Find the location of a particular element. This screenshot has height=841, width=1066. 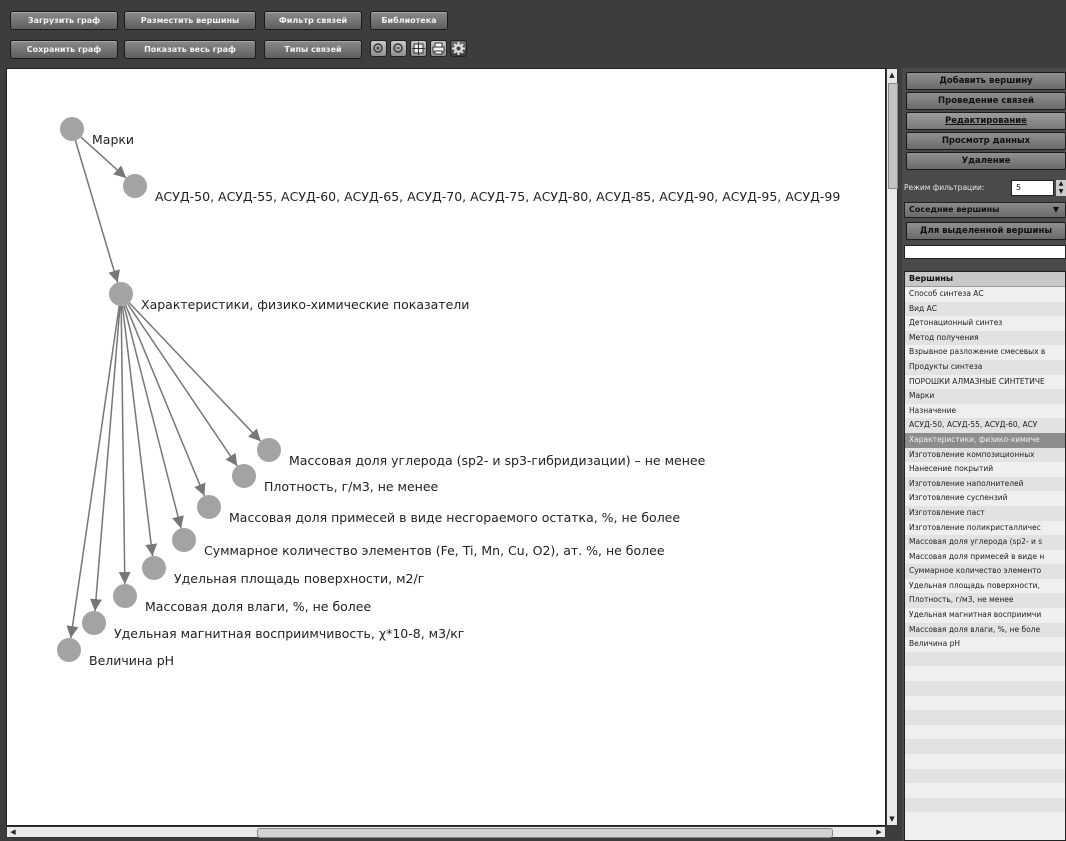

filter-mode-input: 5 is located at coordinates (1032, 188).